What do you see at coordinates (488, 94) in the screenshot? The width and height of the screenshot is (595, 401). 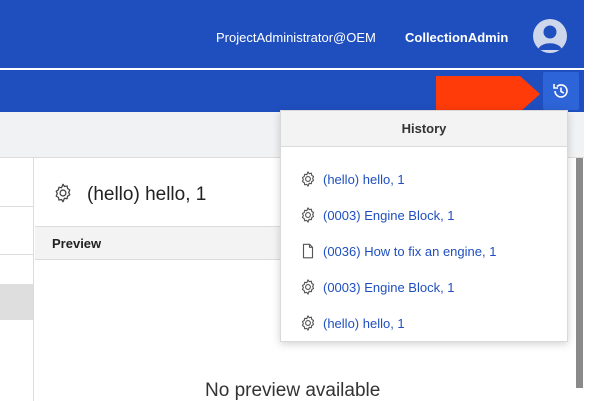 I see `annotation-arrow` at bounding box center [488, 94].